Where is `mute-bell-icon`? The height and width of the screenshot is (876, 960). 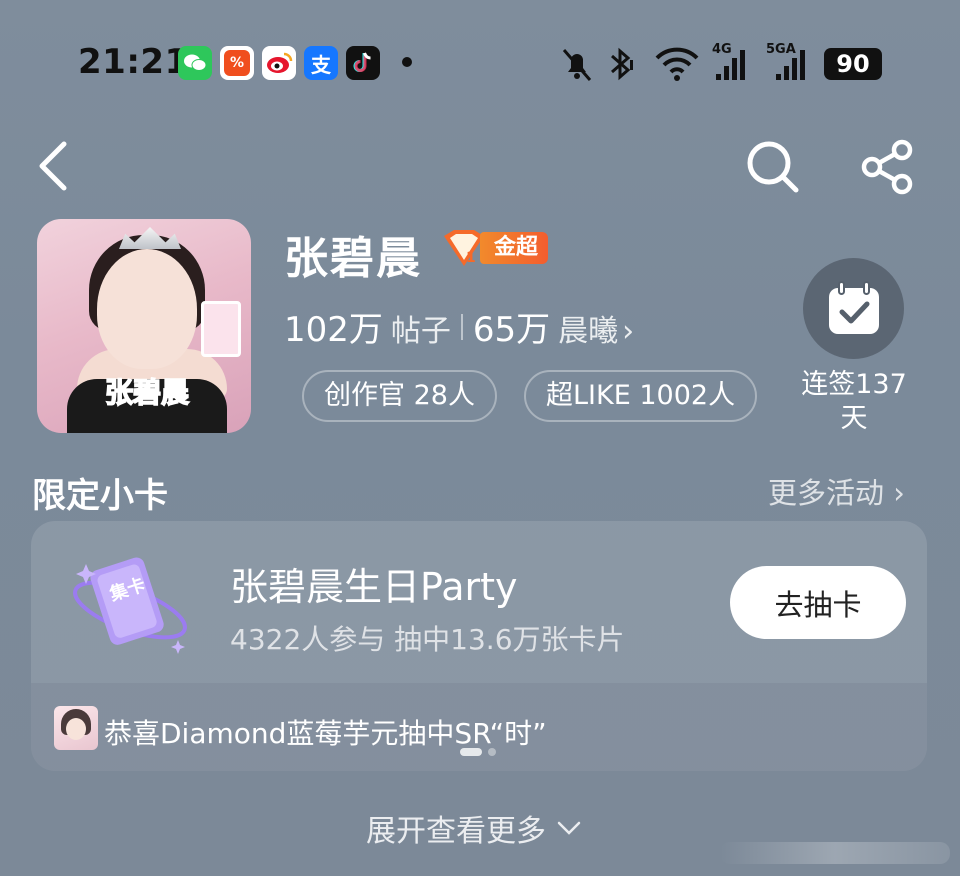 mute-bell-icon is located at coordinates (577, 65).